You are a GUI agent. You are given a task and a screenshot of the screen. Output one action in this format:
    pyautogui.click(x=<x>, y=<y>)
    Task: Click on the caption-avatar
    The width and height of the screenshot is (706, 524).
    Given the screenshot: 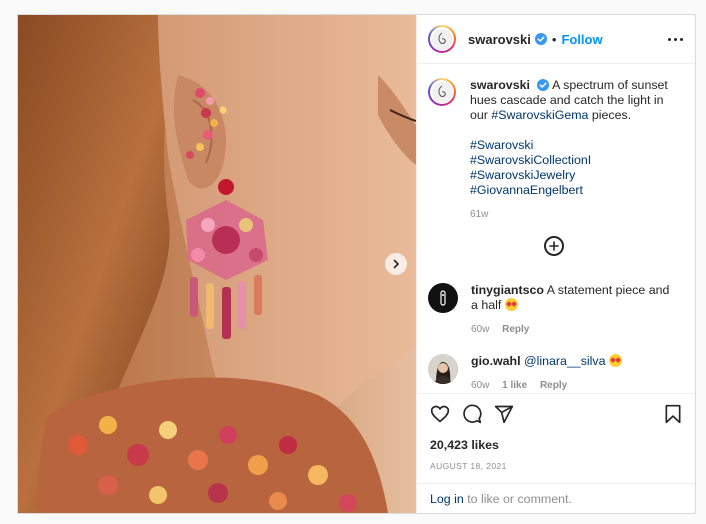 What is the action you would take?
    pyautogui.click(x=442, y=92)
    